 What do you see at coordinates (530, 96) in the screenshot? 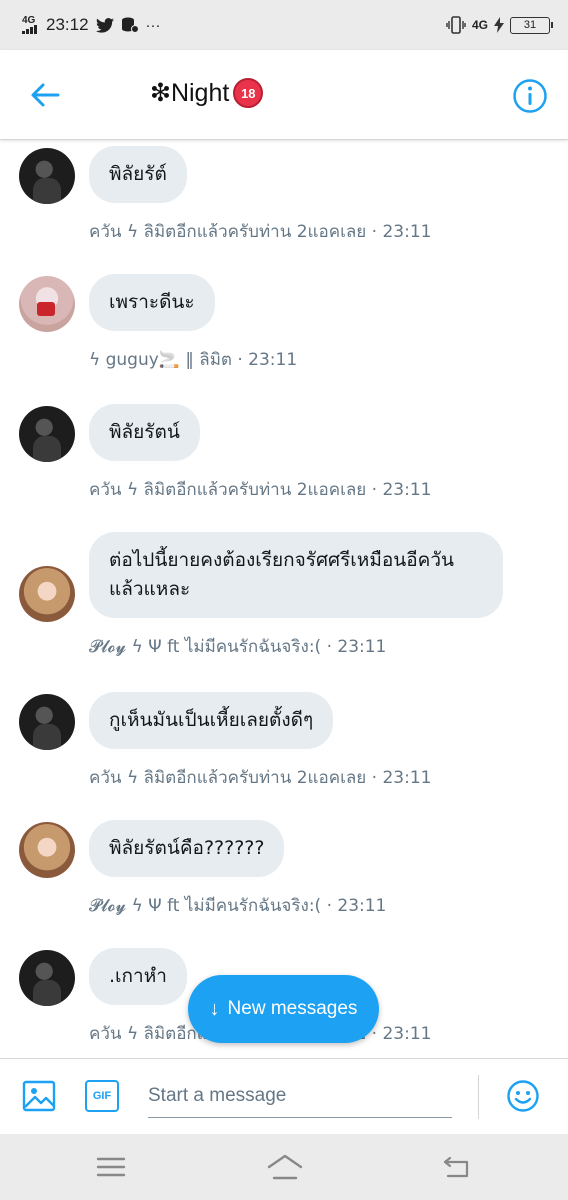
I see `info-icon` at bounding box center [530, 96].